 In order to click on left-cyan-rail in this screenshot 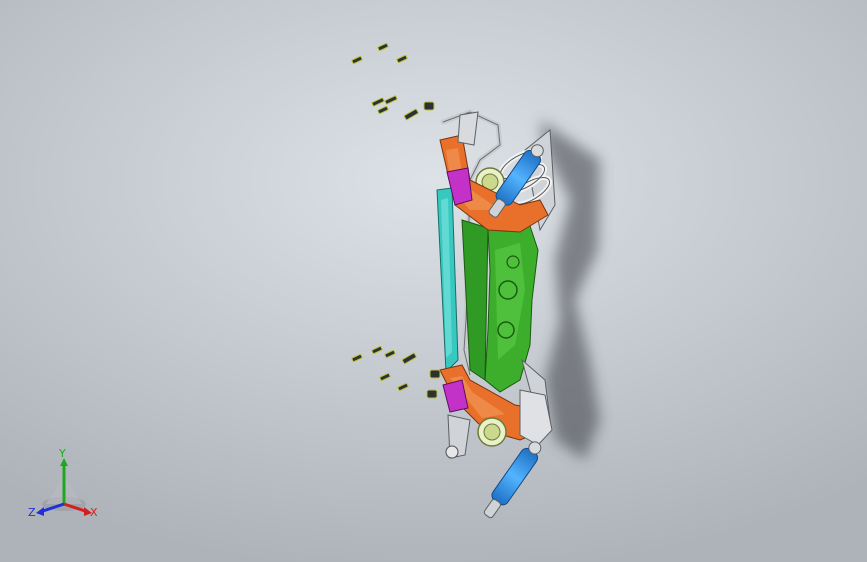, I will do `click(447, 280)`.